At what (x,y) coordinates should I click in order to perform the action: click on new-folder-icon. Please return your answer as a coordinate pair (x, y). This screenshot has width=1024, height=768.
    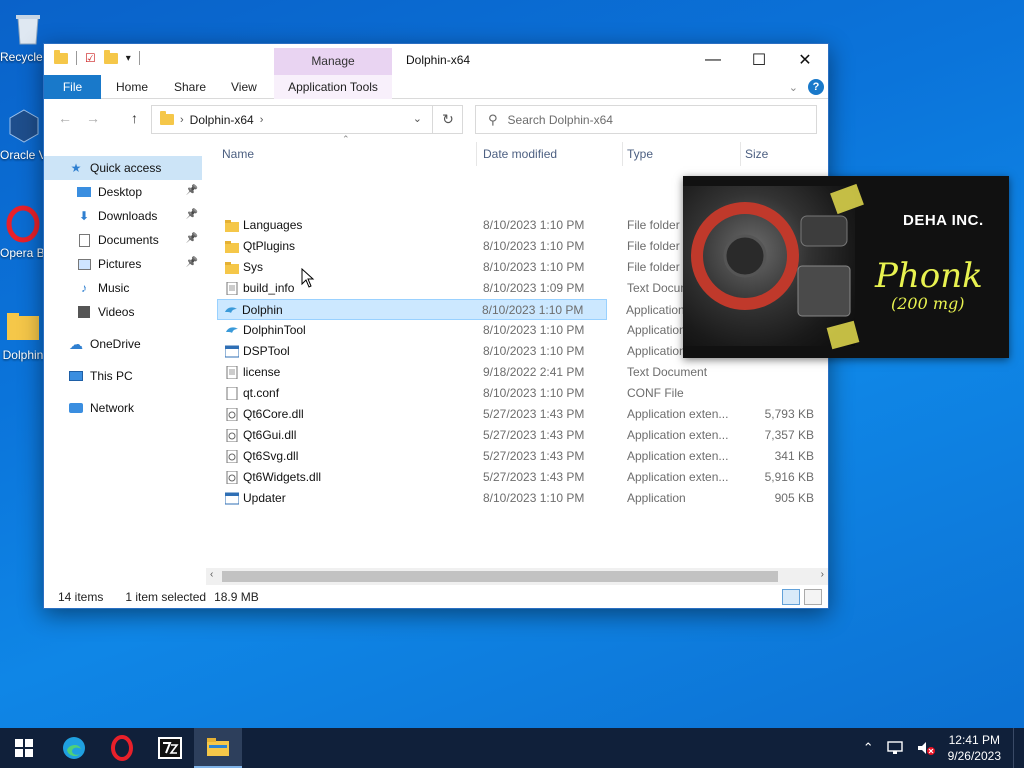
    Looking at the image, I should click on (110, 56).